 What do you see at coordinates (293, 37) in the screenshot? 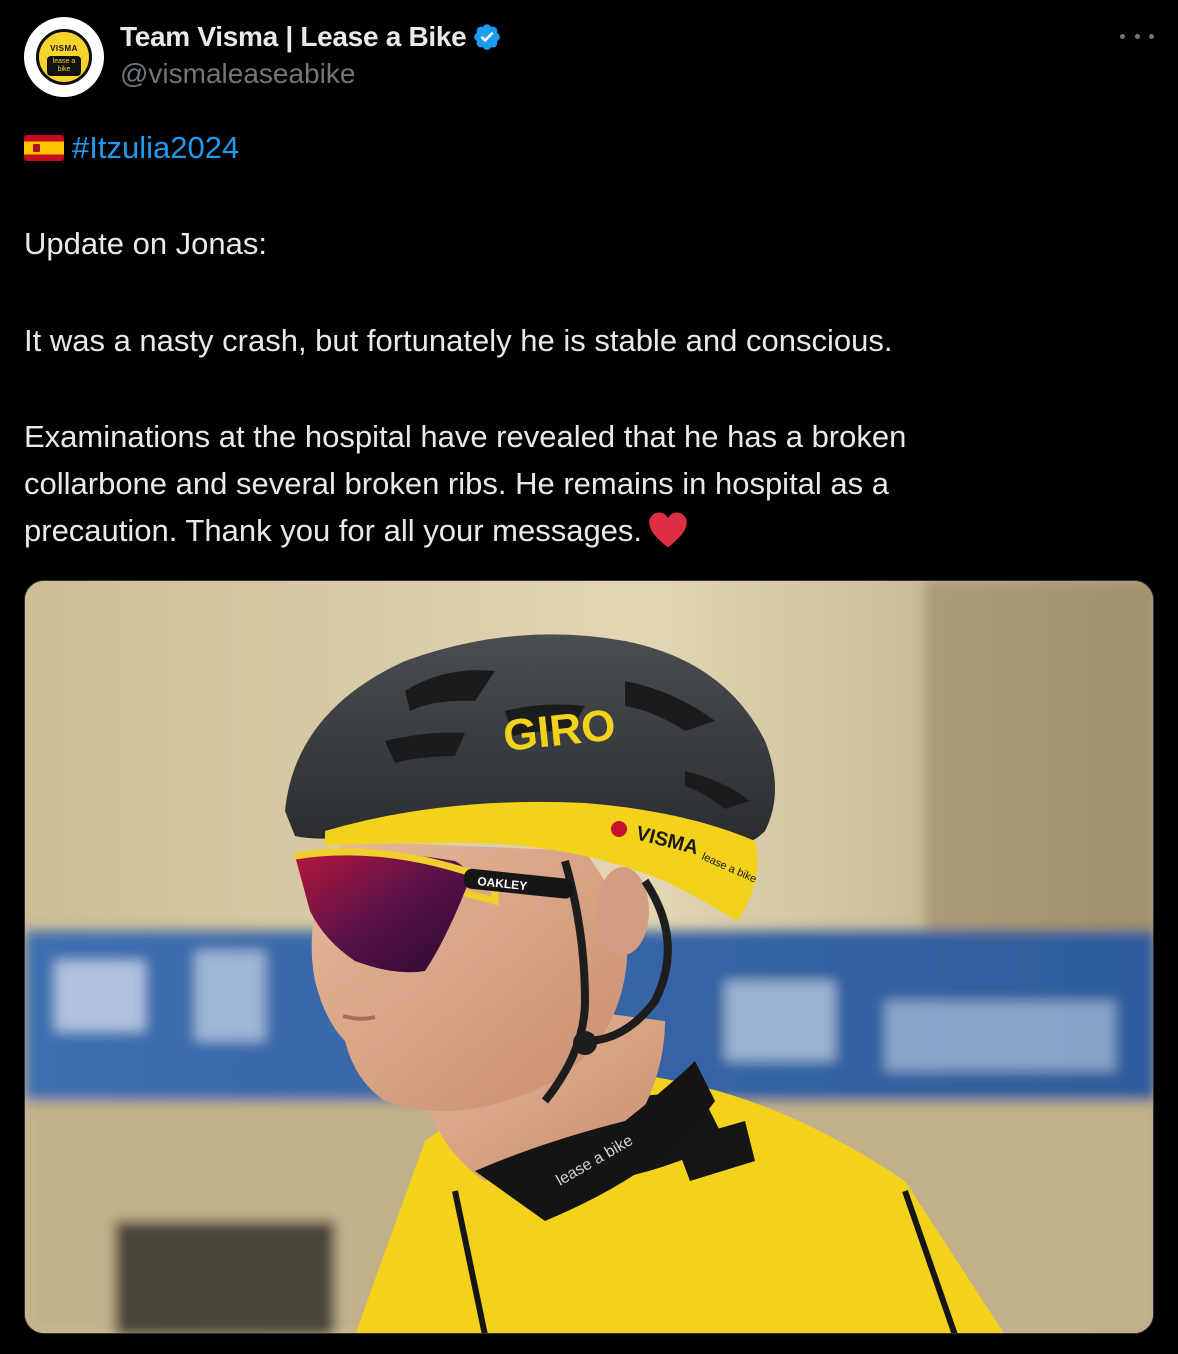
I see `author-display-name: Team Visma | Lease a Bike` at bounding box center [293, 37].